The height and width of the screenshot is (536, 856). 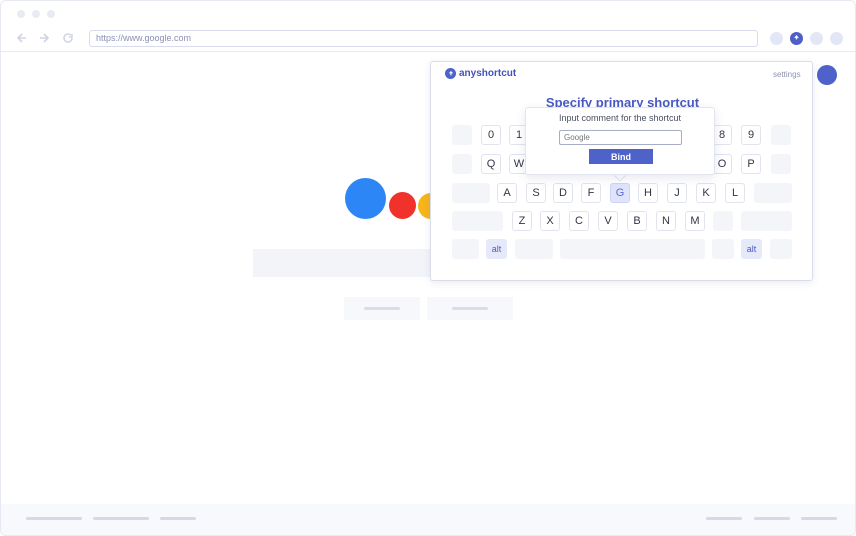 I want to click on settings-link: settings, so click(x=787, y=74).